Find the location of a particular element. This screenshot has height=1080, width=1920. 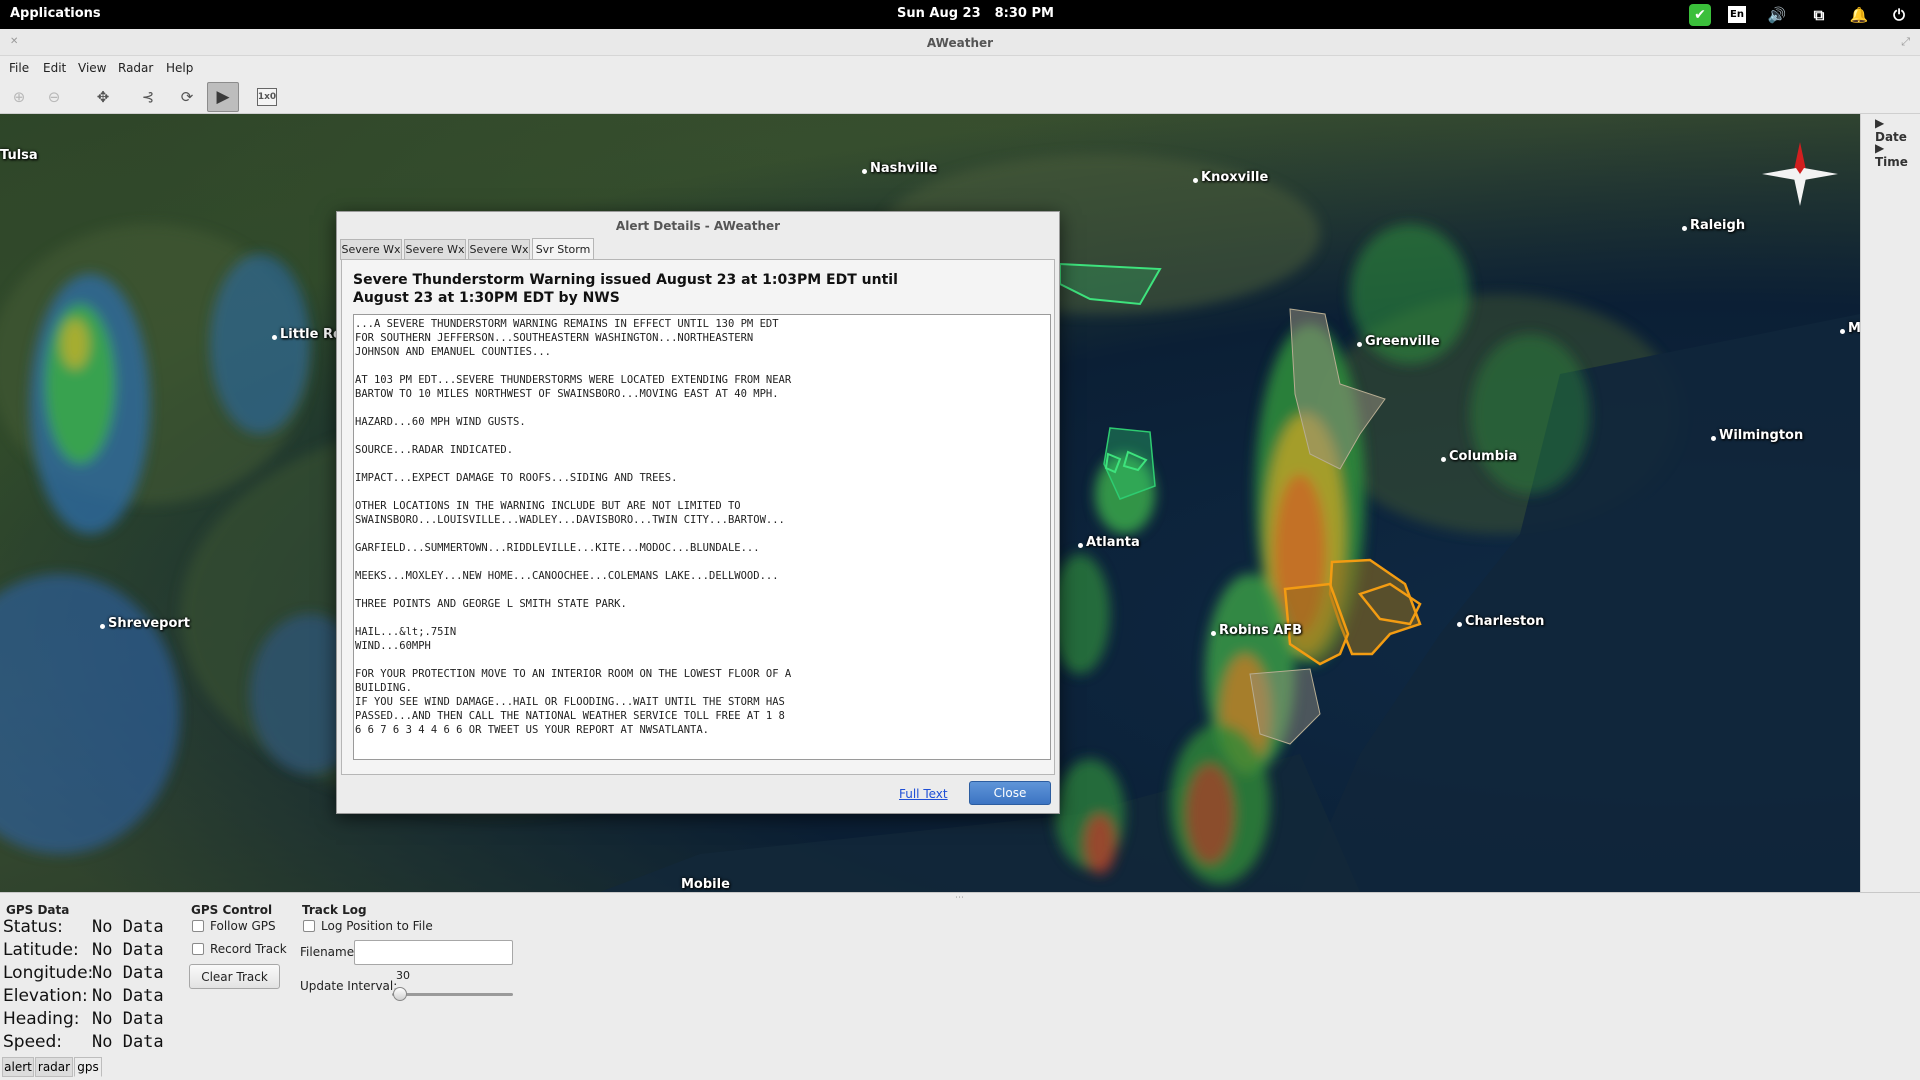

status-value: No Data is located at coordinates (128, 927).